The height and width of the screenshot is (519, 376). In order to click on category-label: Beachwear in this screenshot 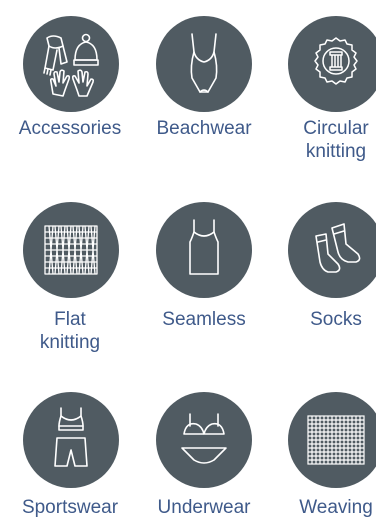, I will do `click(204, 128)`.